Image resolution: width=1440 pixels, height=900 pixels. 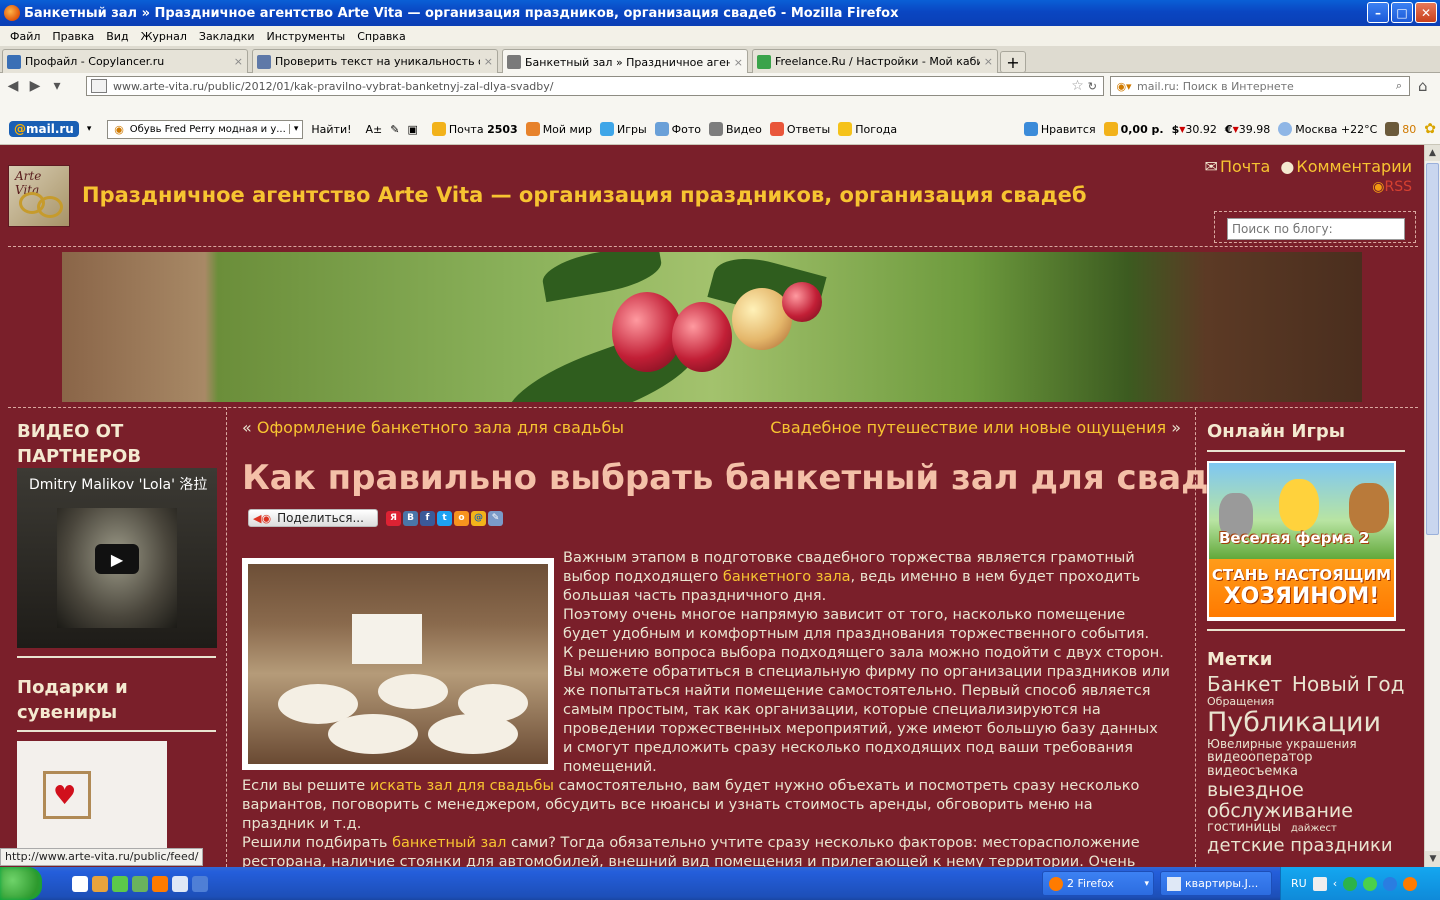 What do you see at coordinates (1400, 129) in the screenshot?
I see `tb-counter: 80` at bounding box center [1400, 129].